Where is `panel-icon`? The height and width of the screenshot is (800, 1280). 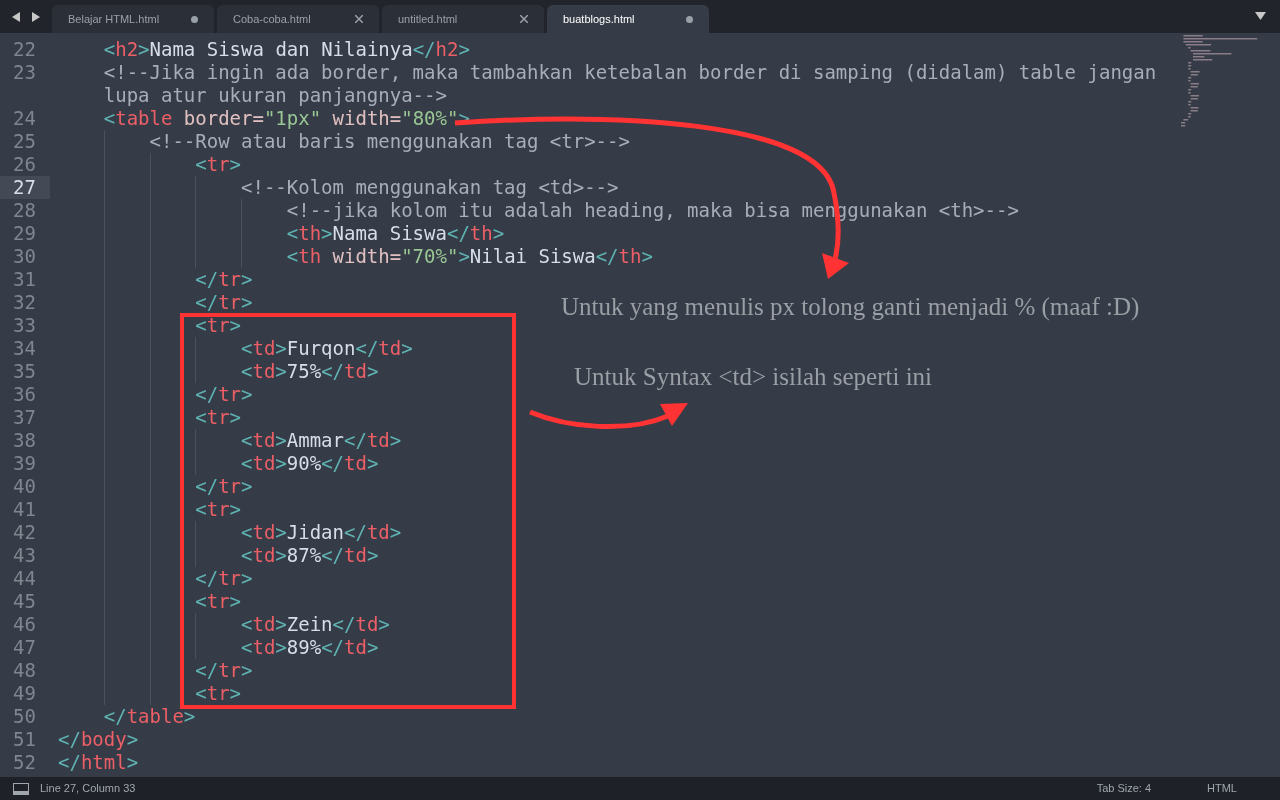
panel-icon is located at coordinates (21, 788).